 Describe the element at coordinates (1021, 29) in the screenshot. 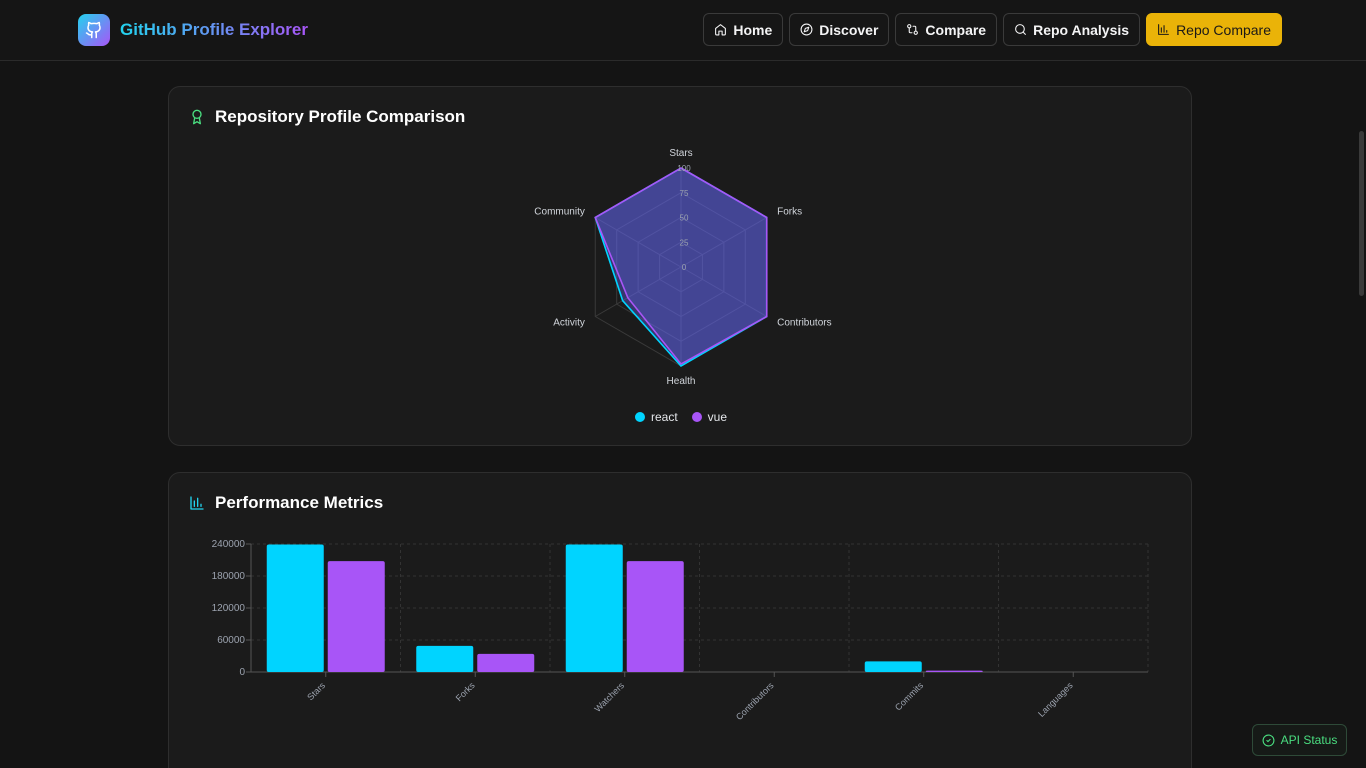

I see `search-icon` at that location.